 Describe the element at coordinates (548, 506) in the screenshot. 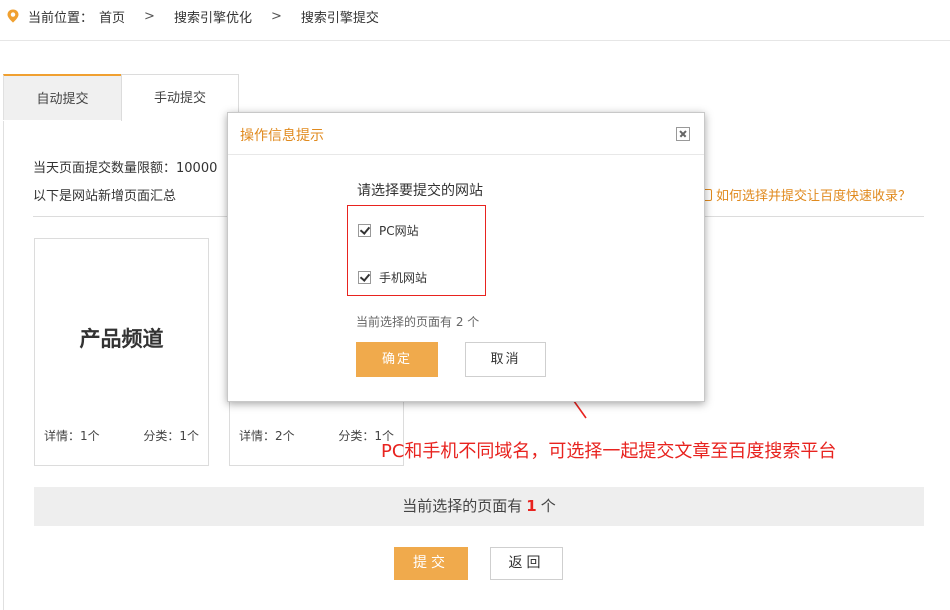

I see `selection-suffix: 个` at that location.